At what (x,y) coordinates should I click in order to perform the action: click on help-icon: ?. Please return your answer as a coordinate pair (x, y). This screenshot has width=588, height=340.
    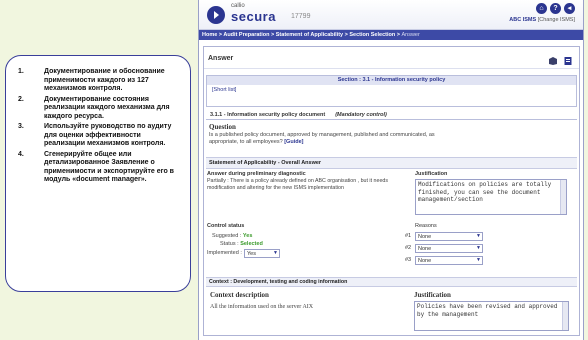
    Looking at the image, I should click on (555, 8).